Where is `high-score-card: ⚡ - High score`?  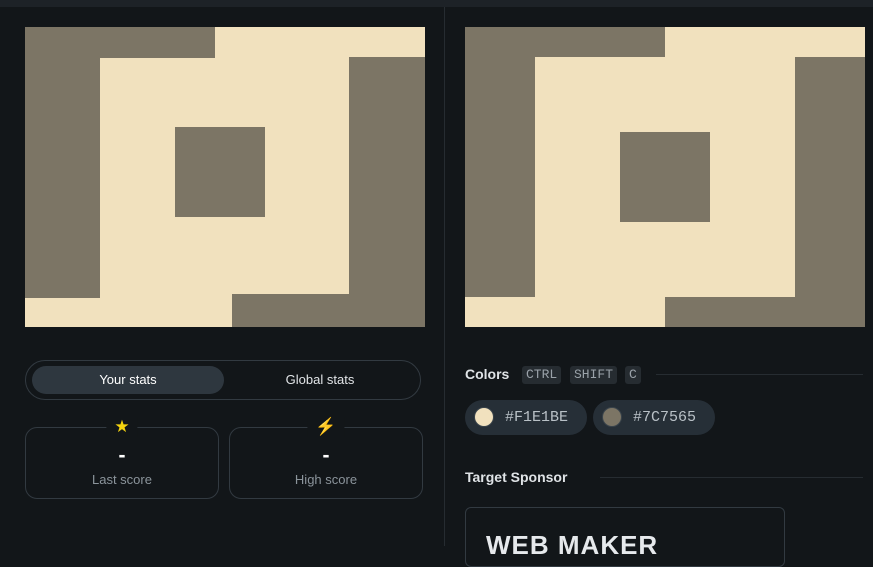 high-score-card: ⚡ - High score is located at coordinates (326, 458).